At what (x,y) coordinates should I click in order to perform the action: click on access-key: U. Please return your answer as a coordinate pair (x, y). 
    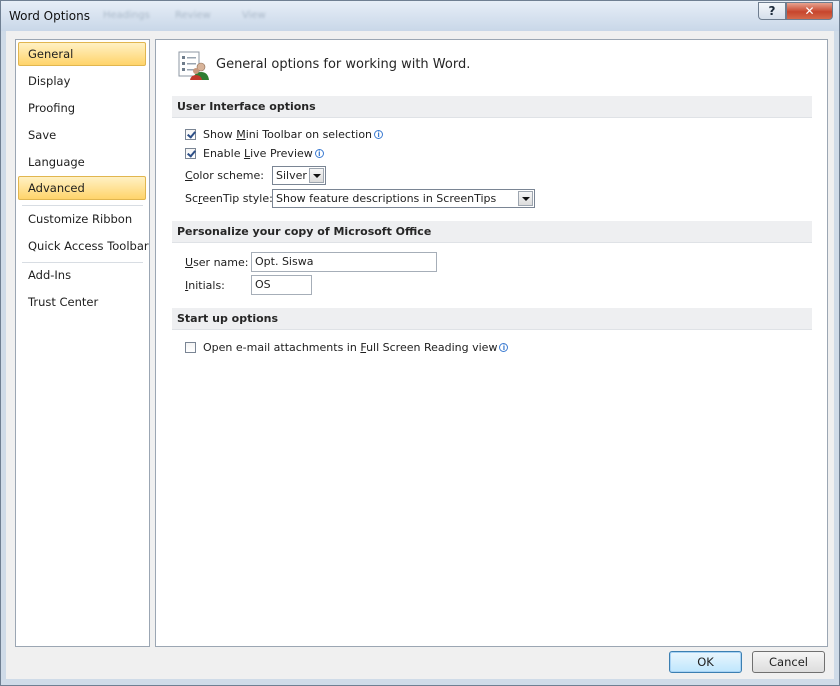
    Looking at the image, I should click on (189, 262).